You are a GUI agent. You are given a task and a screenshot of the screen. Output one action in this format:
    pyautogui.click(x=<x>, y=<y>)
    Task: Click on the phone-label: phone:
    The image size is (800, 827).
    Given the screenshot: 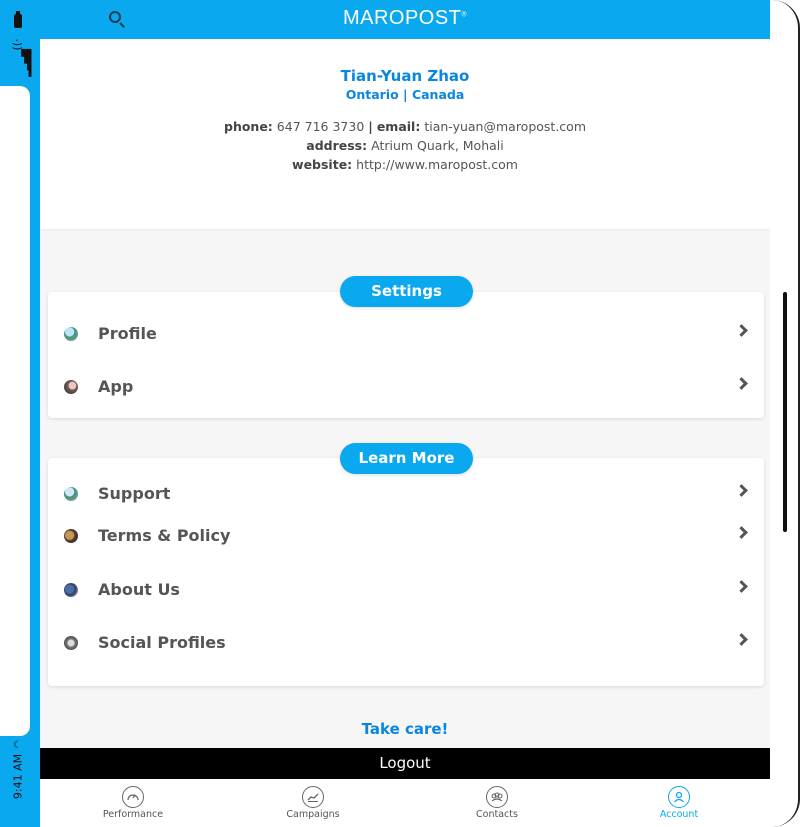 What is the action you would take?
    pyautogui.click(x=248, y=126)
    